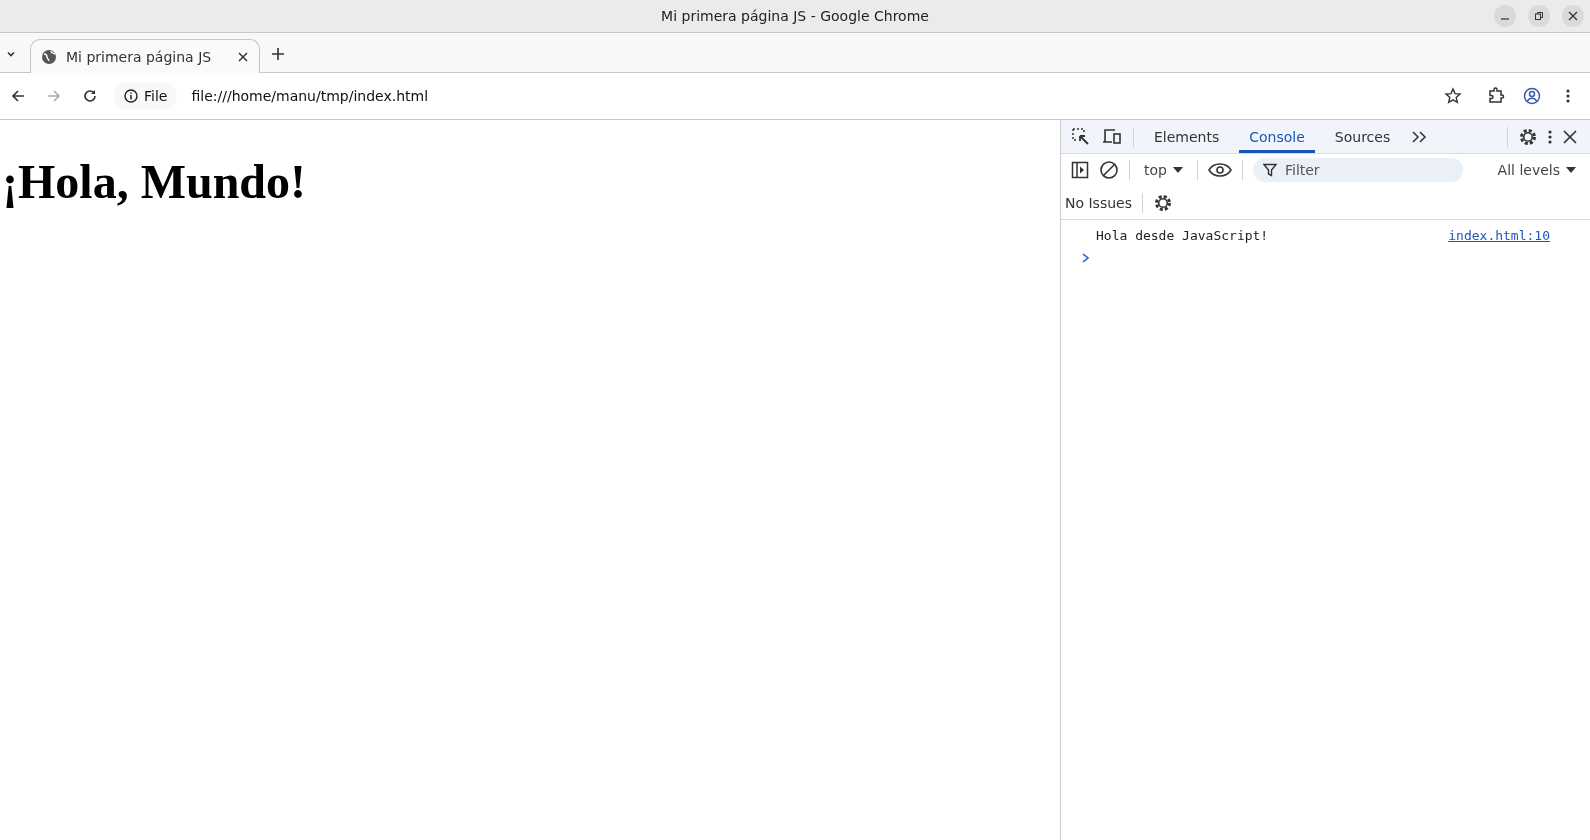 The image size is (1590, 840). I want to click on page-heading: ¡Hola, Mundo!, so click(154, 181).